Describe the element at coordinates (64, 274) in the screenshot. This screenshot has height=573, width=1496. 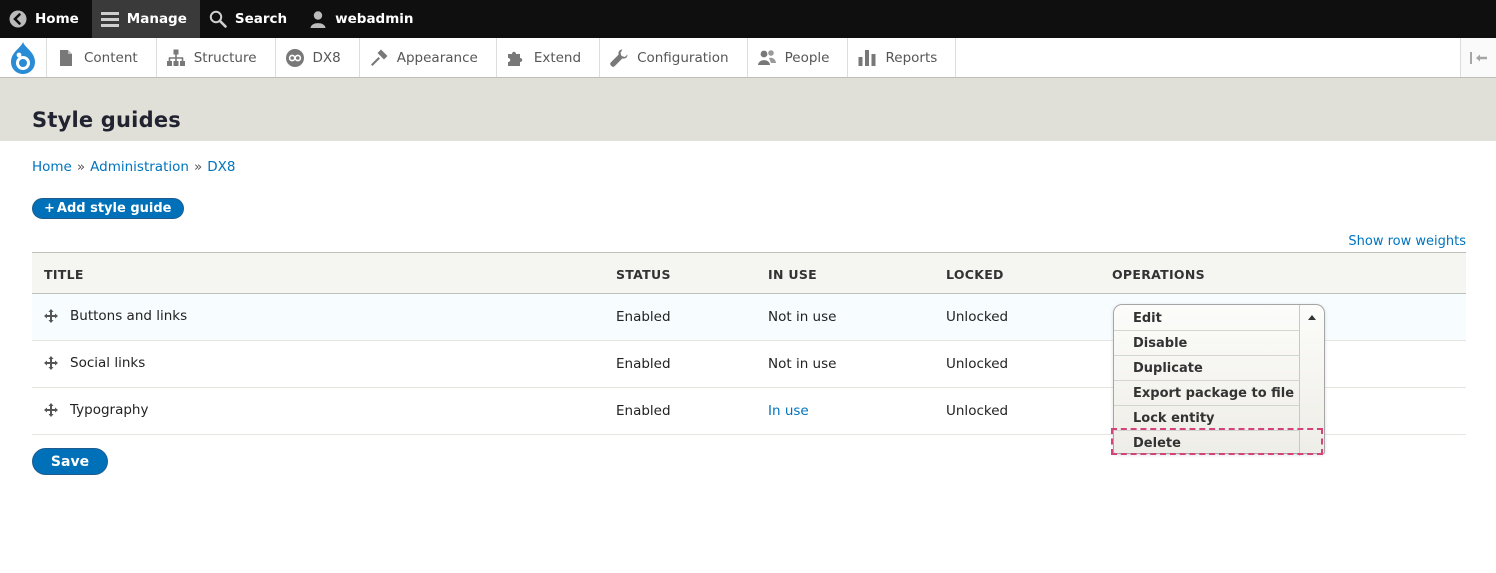
I see `column-header-title: TITLE` at that location.